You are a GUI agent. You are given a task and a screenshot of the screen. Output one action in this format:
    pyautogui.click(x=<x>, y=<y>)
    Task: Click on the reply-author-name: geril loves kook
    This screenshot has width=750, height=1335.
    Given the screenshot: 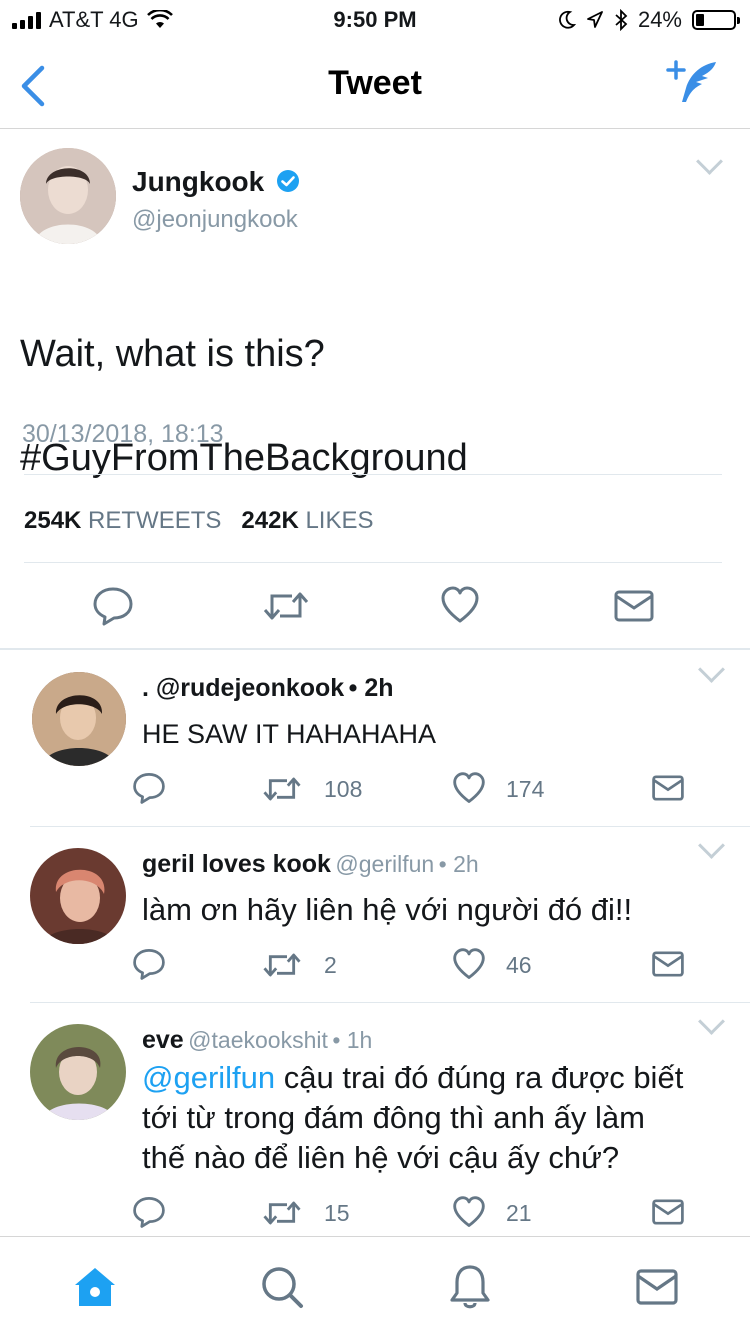 What is the action you would take?
    pyautogui.click(x=236, y=864)
    